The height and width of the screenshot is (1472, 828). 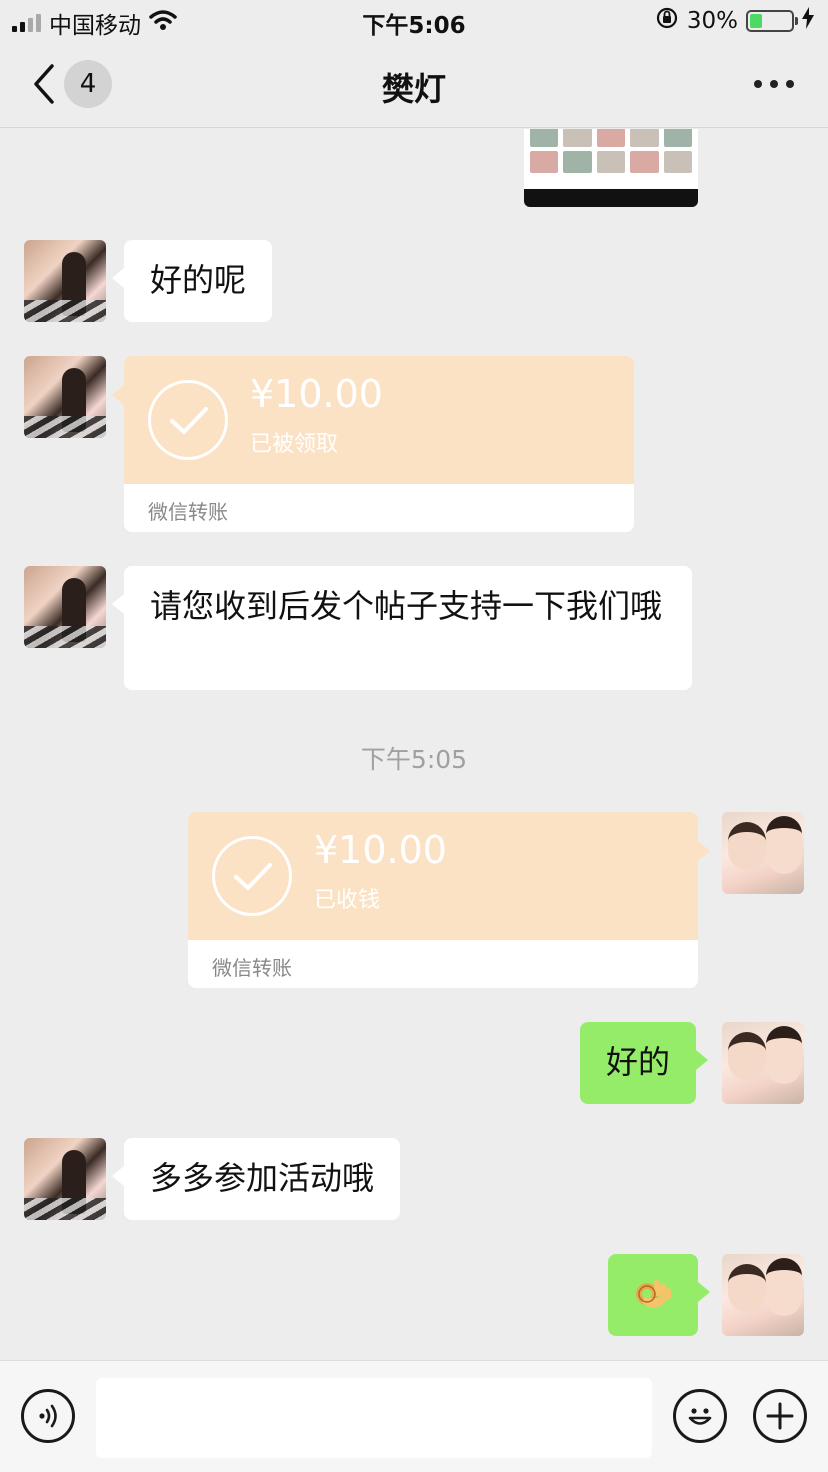 What do you see at coordinates (443, 900) in the screenshot?
I see `transfer-card-sent: ¥10.00 已收钱 微信转账` at bounding box center [443, 900].